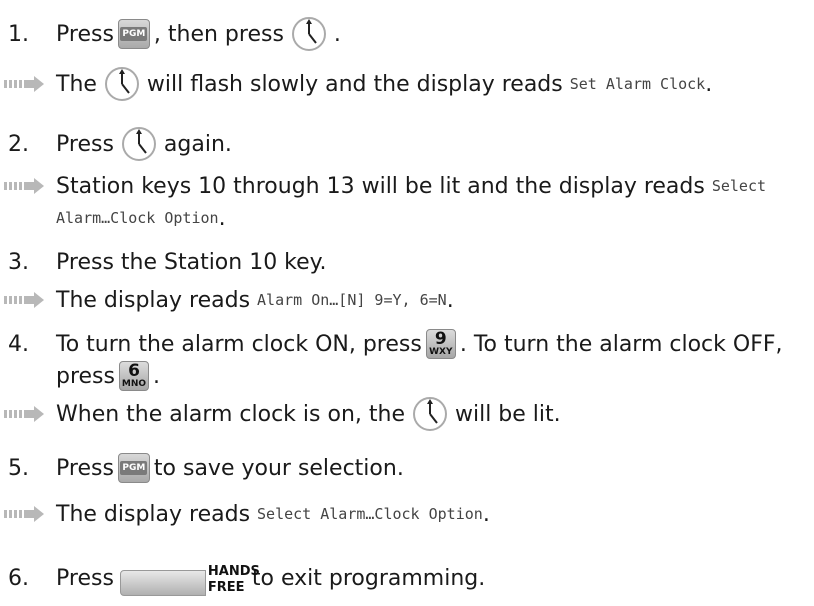  I want to click on step-text: press, so click(85, 376).